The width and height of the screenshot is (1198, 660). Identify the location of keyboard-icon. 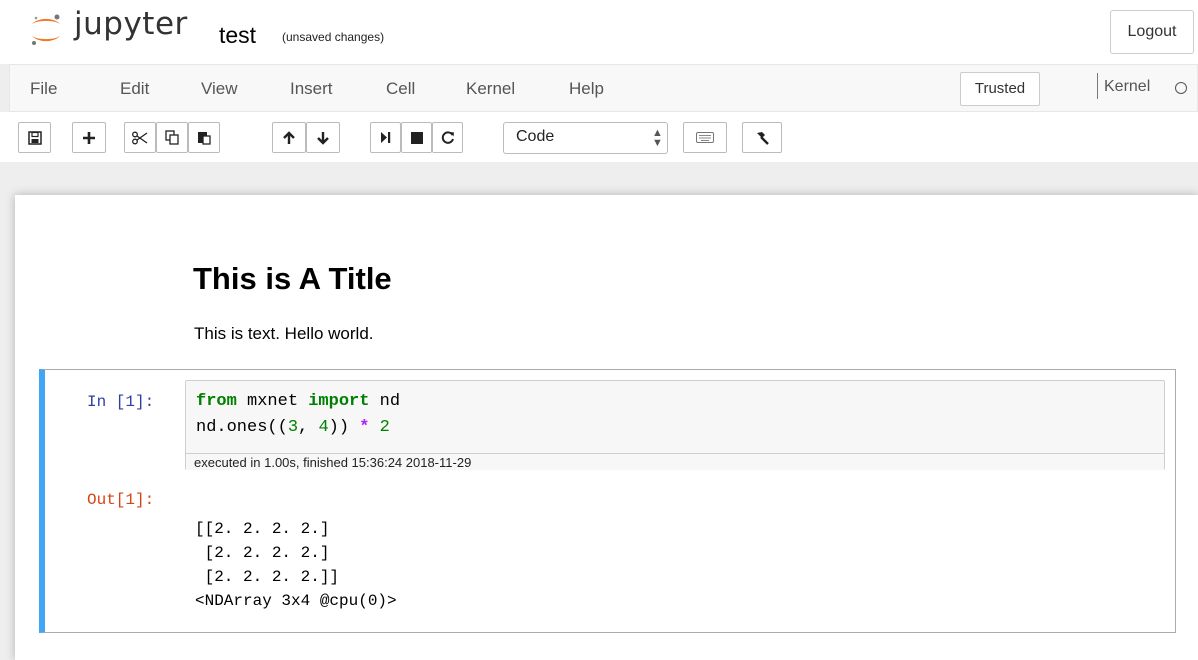
(705, 137).